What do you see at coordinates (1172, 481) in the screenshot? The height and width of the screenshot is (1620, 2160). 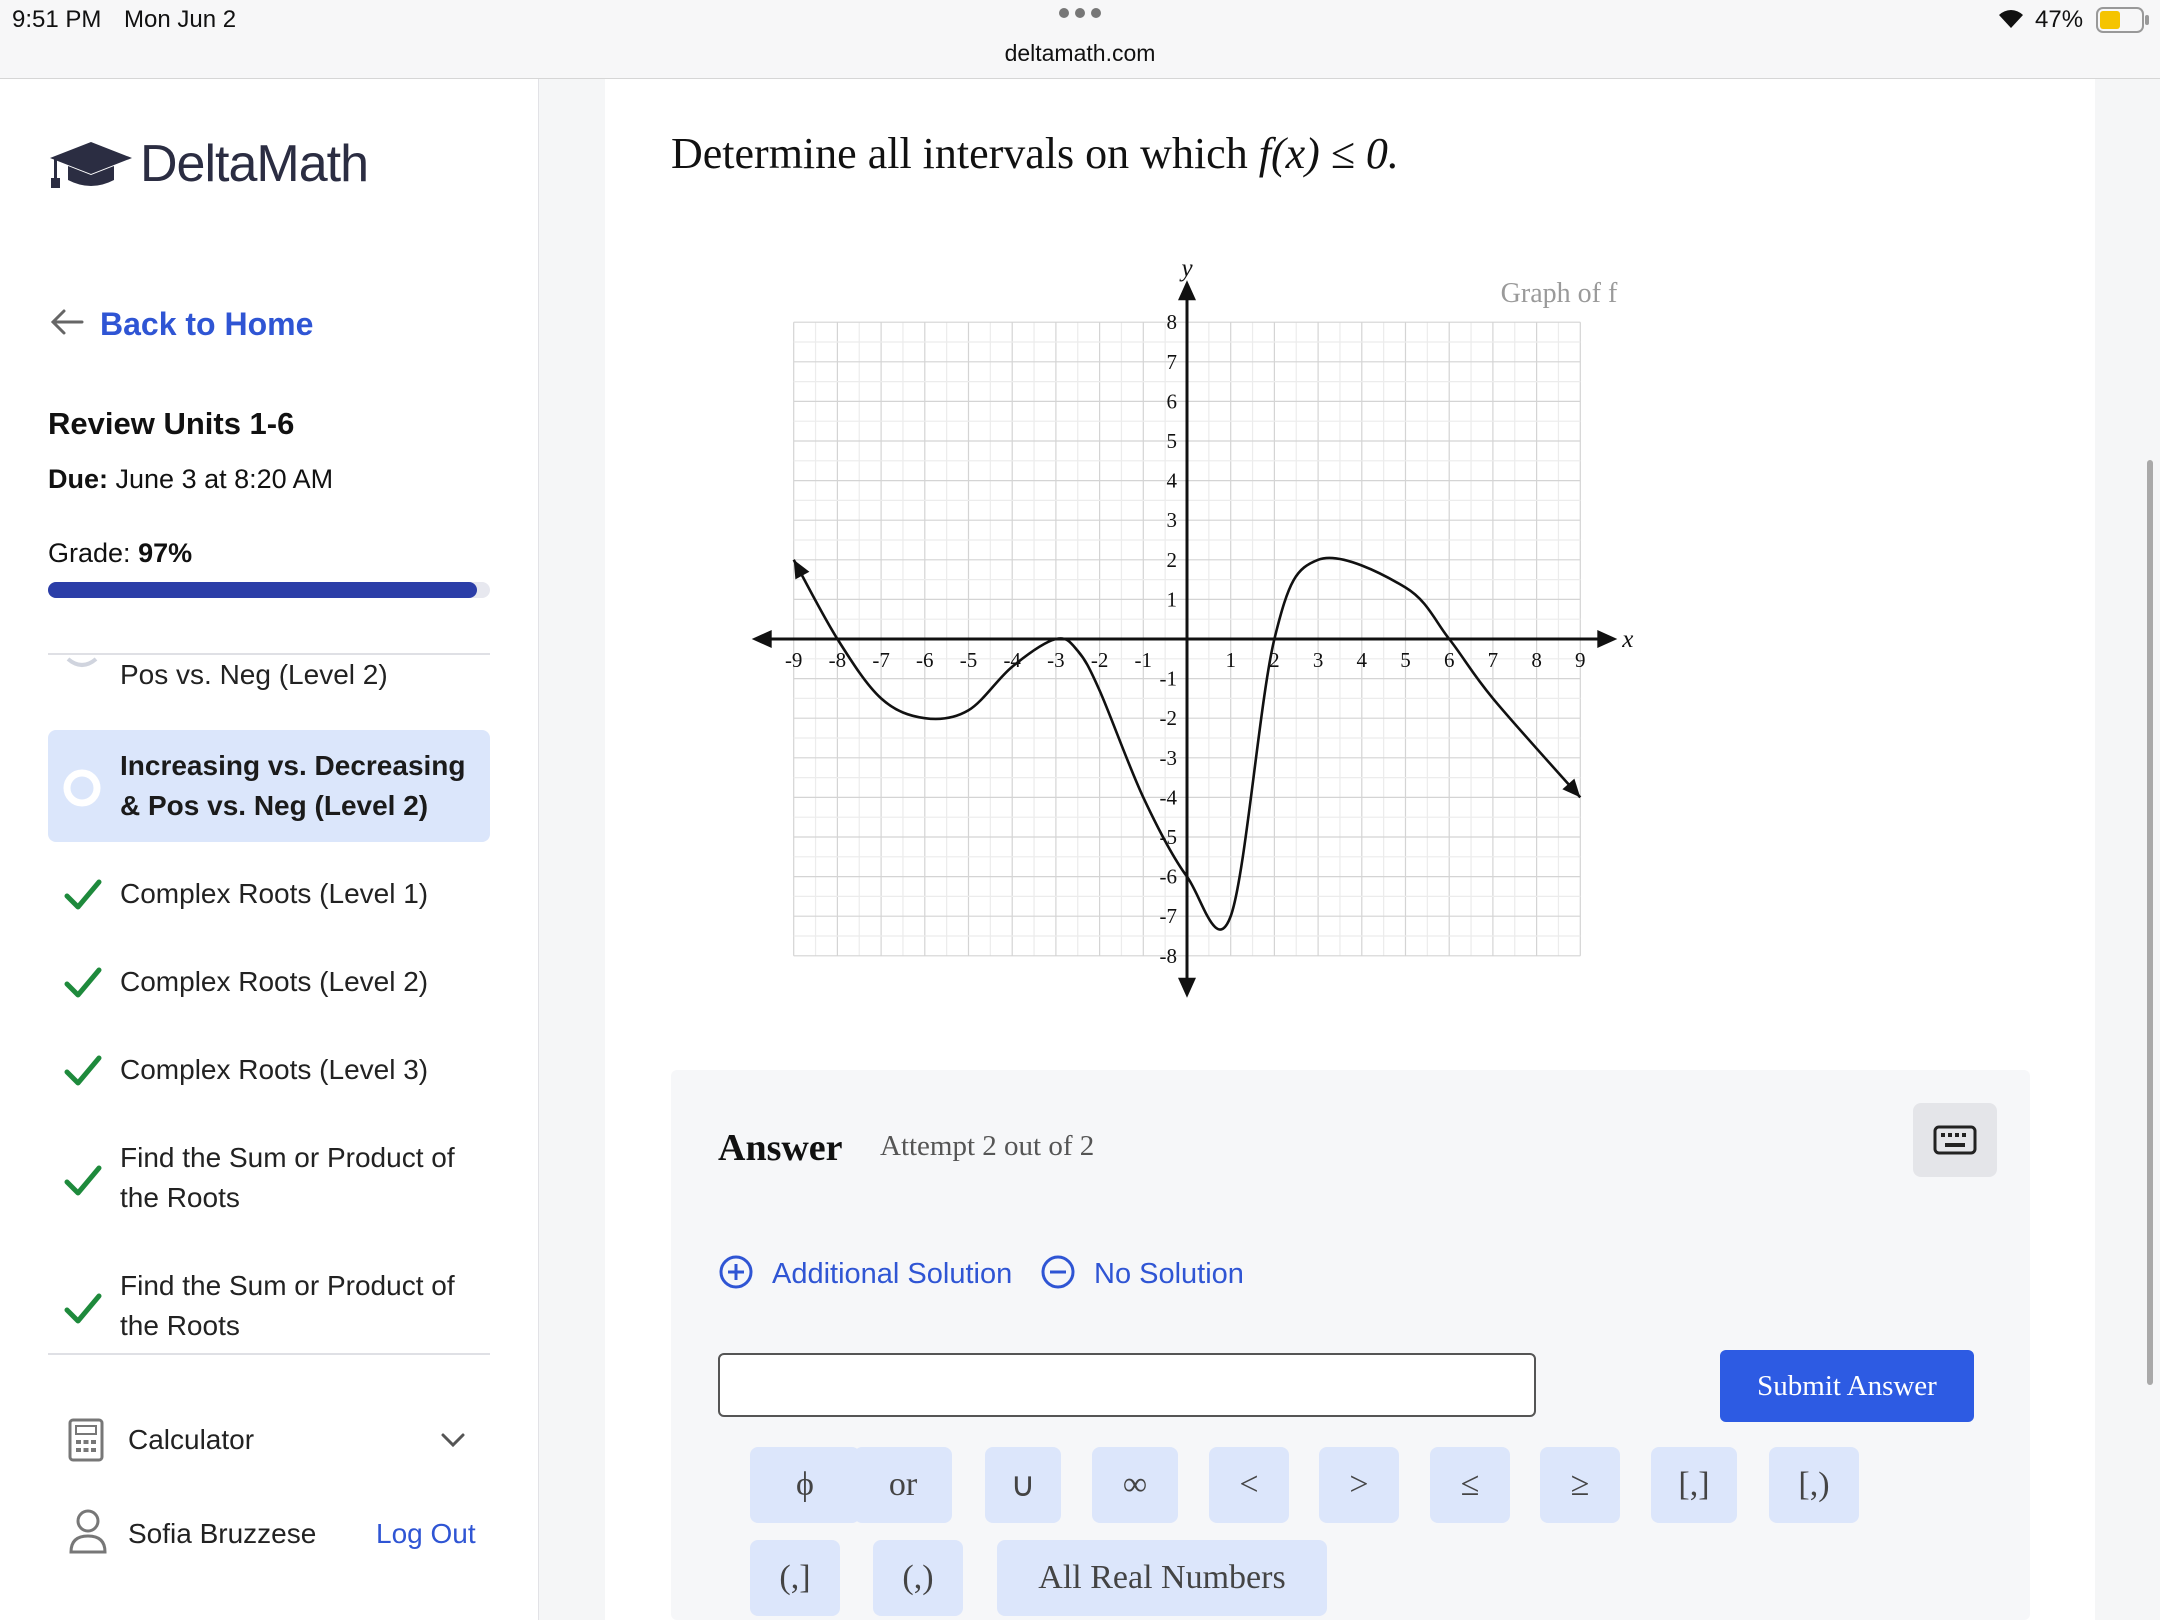 I see `y-tick-label: 4` at bounding box center [1172, 481].